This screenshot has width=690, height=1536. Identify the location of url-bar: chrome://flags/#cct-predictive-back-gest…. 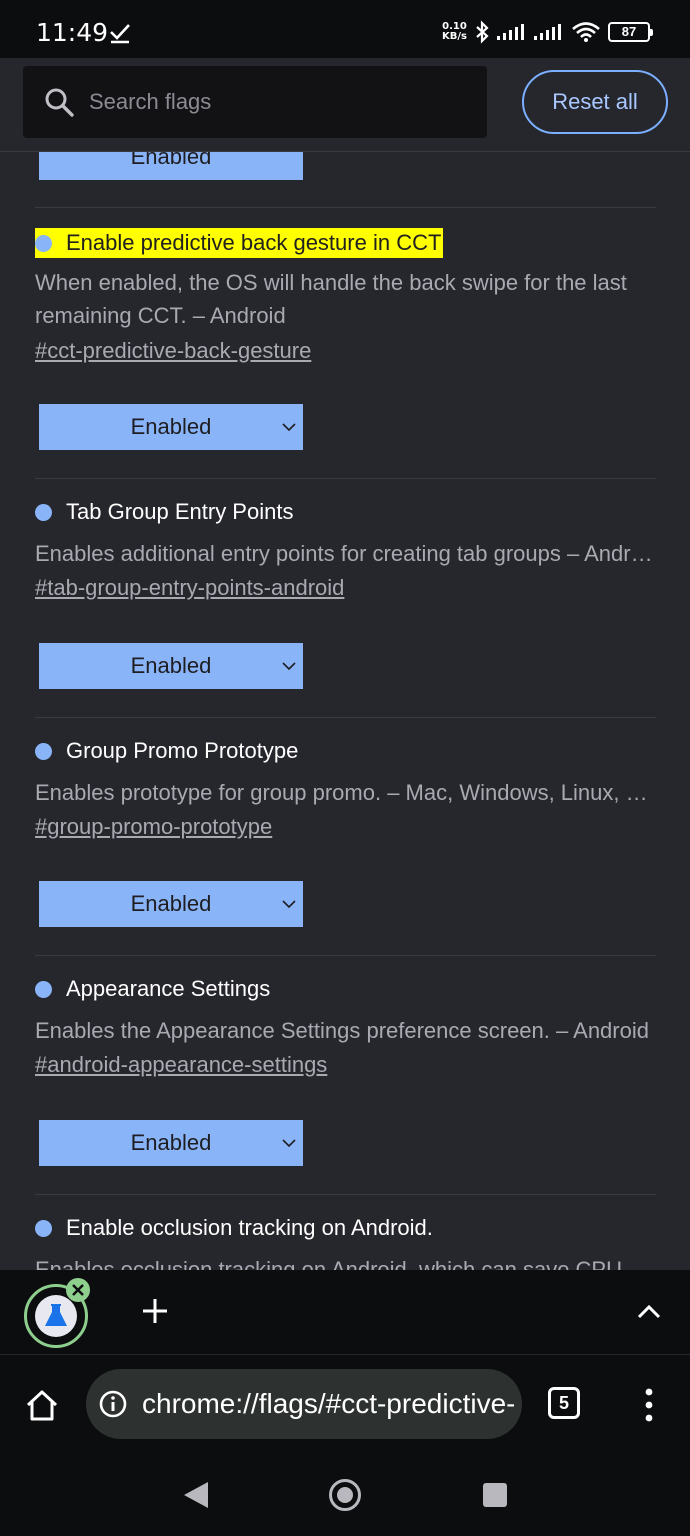
(304, 1404).